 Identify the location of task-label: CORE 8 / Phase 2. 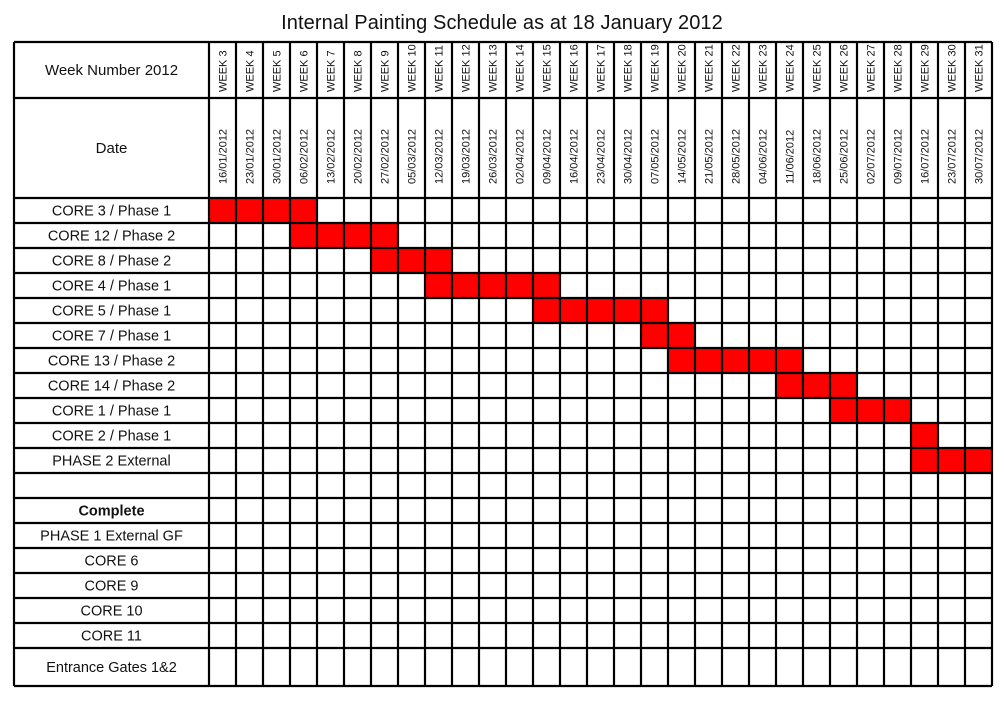
(111, 262).